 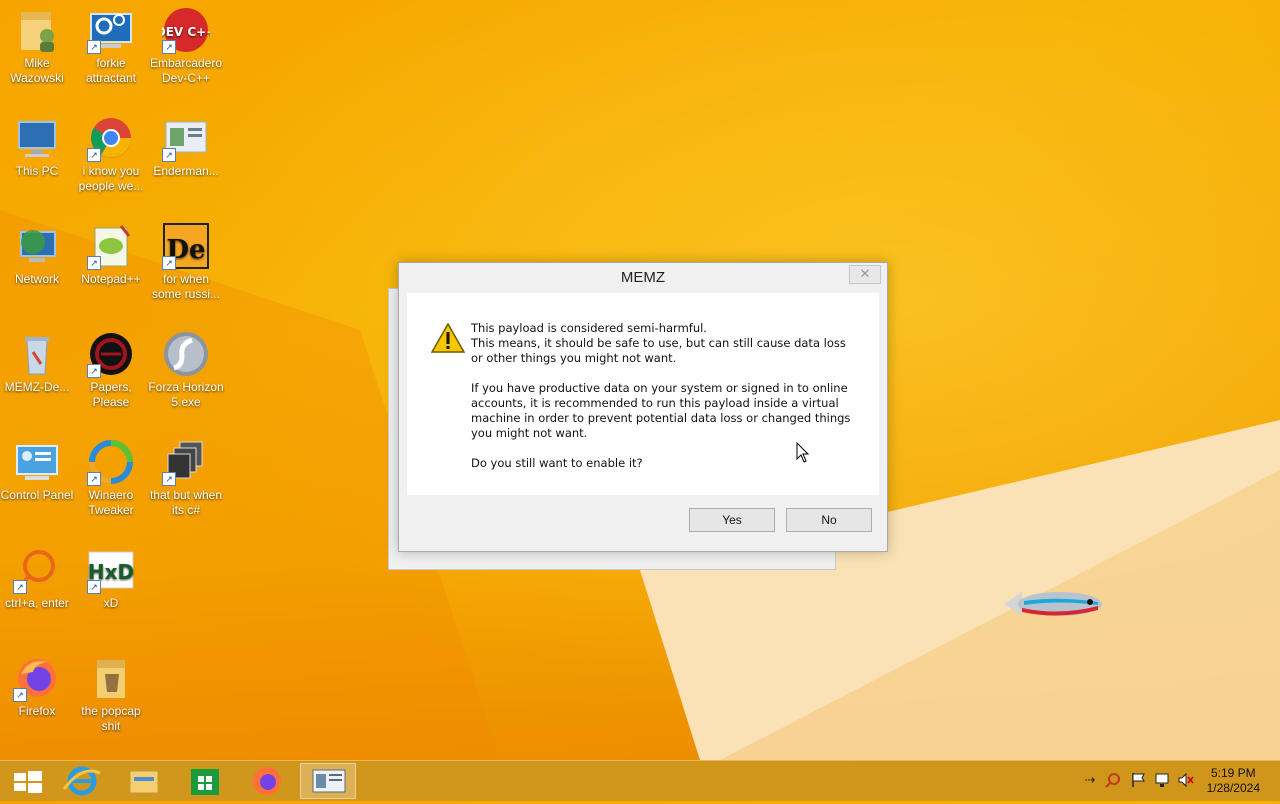 What do you see at coordinates (111, 718) in the screenshot?
I see `desktop-icon-label: the popcap shit` at bounding box center [111, 718].